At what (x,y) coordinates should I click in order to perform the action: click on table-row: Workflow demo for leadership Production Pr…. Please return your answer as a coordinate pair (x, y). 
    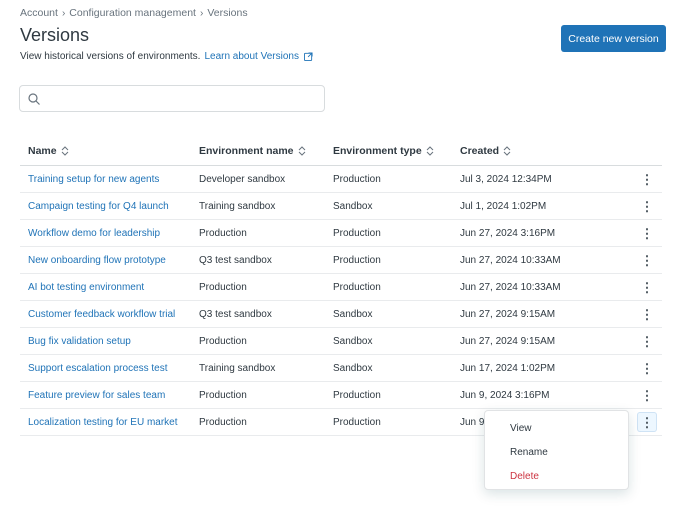
    Looking at the image, I should click on (341, 233).